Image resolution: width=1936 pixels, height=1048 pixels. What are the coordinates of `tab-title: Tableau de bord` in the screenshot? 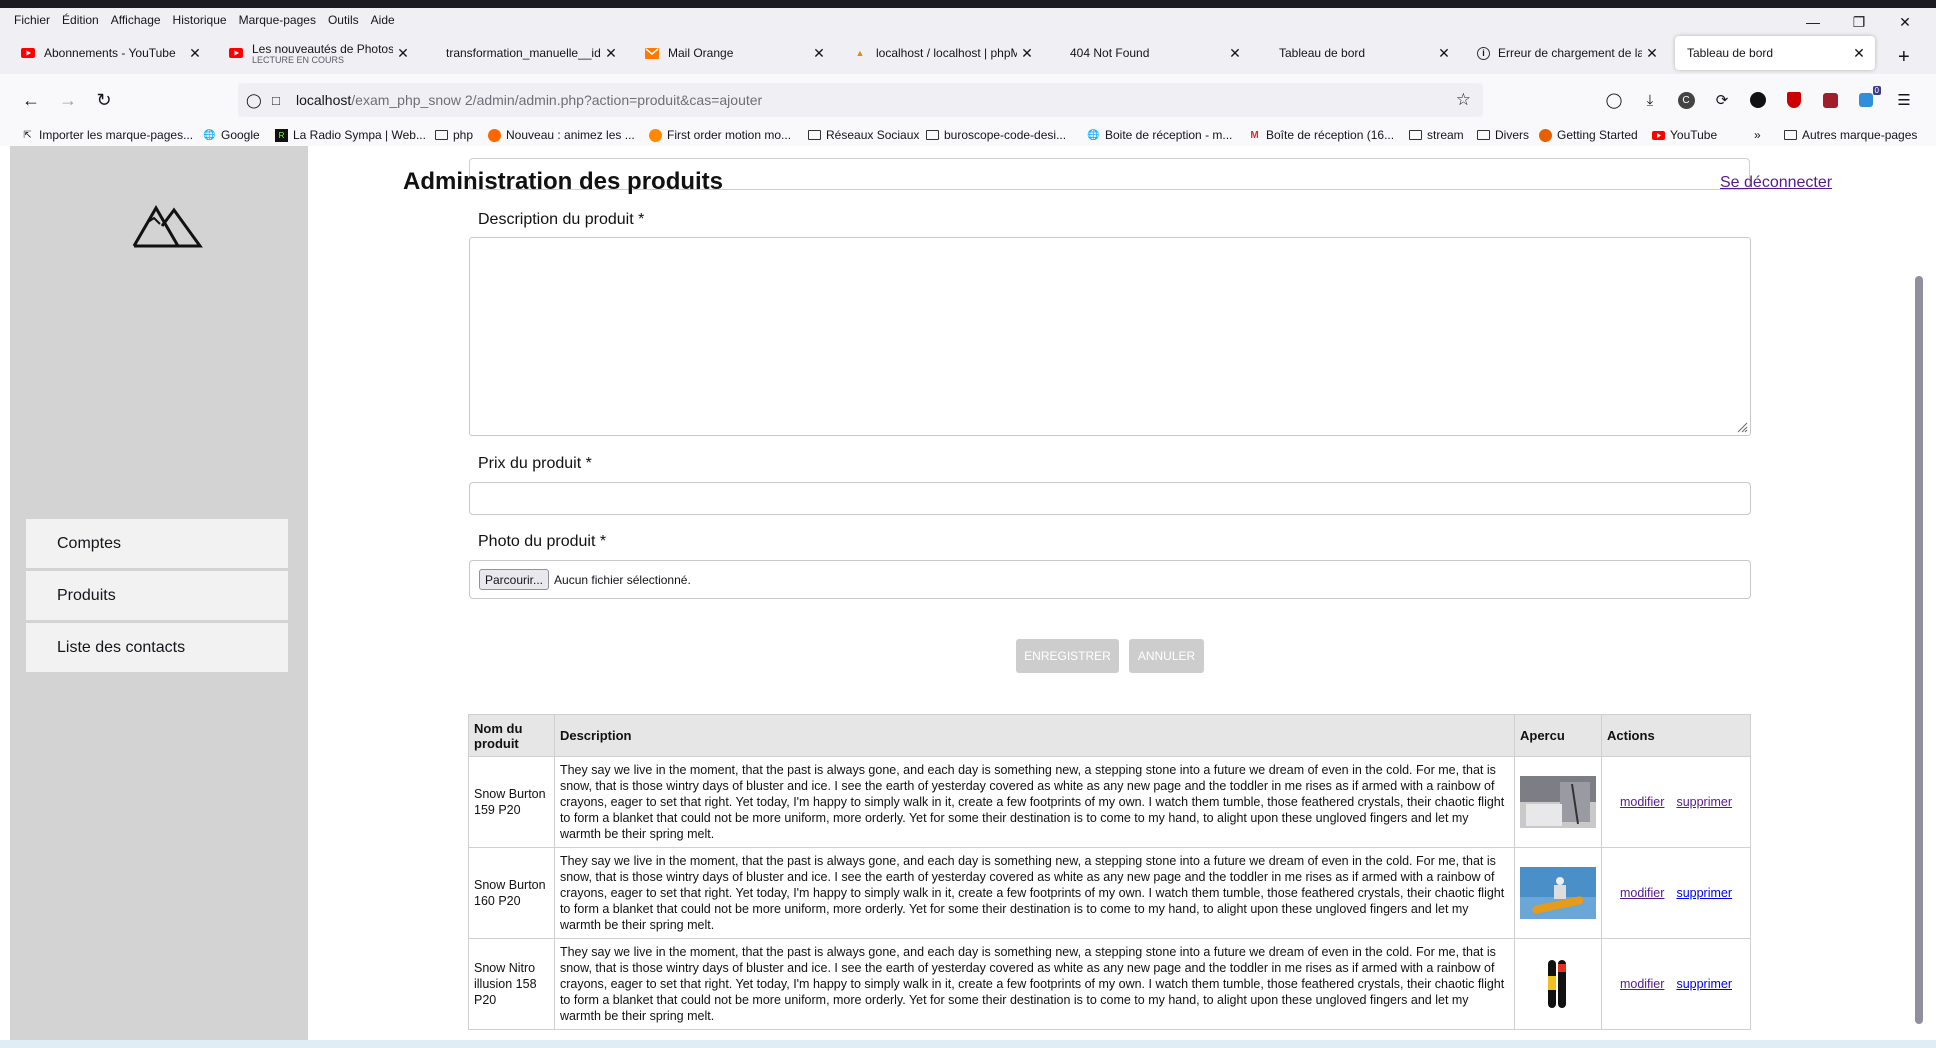 It's located at (1730, 53).